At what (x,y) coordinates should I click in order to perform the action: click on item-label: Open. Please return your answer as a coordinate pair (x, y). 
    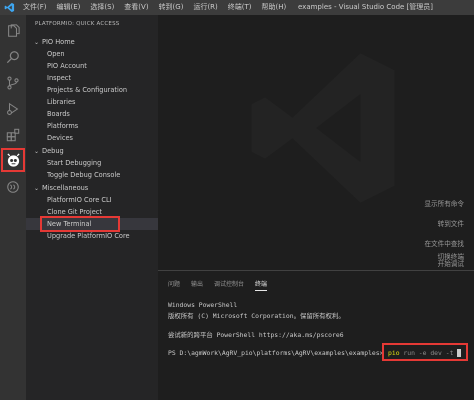
    Looking at the image, I should click on (56, 54).